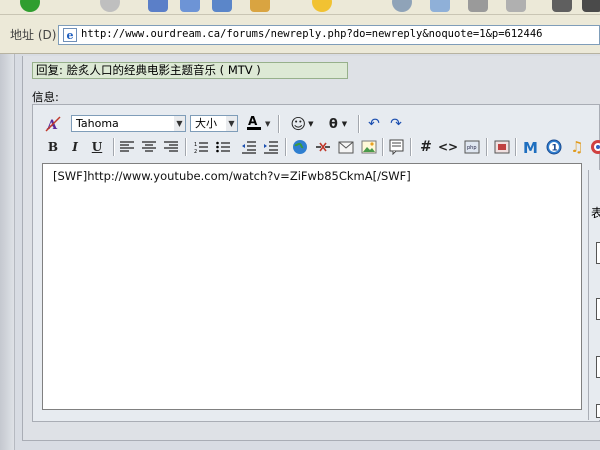 The image size is (600, 450). What do you see at coordinates (516, 6) in the screenshot?
I see `edit-icon` at bounding box center [516, 6].